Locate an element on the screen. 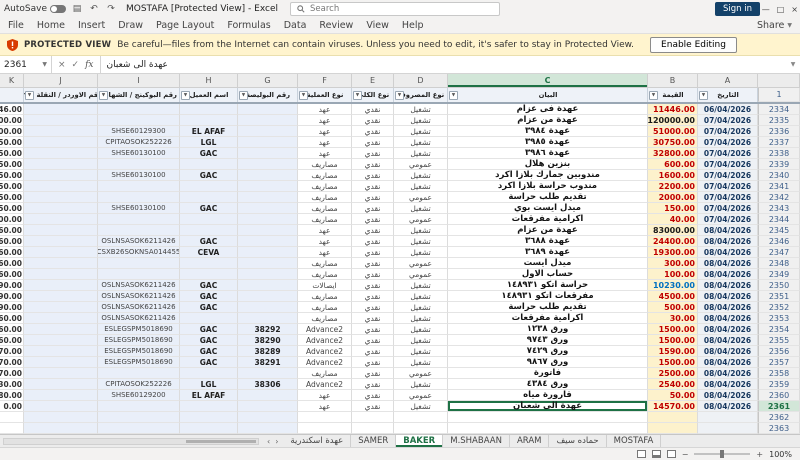  column-header: القيمة ▼ is located at coordinates (673, 95).